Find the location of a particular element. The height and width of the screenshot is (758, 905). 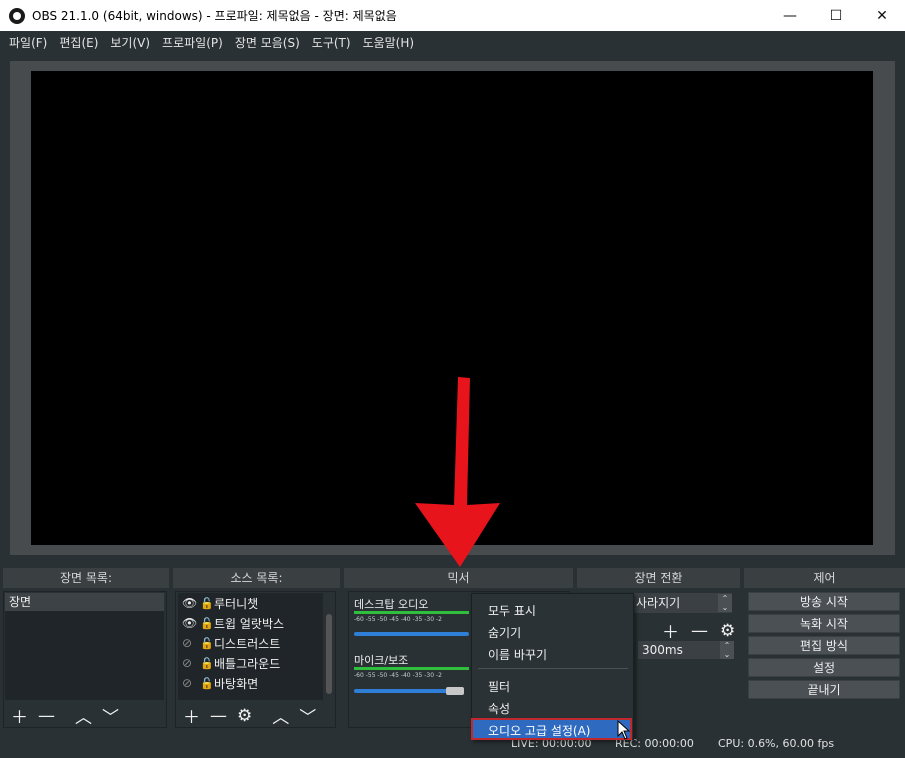

add-scene-icon: ＋ is located at coordinates (19, 715).